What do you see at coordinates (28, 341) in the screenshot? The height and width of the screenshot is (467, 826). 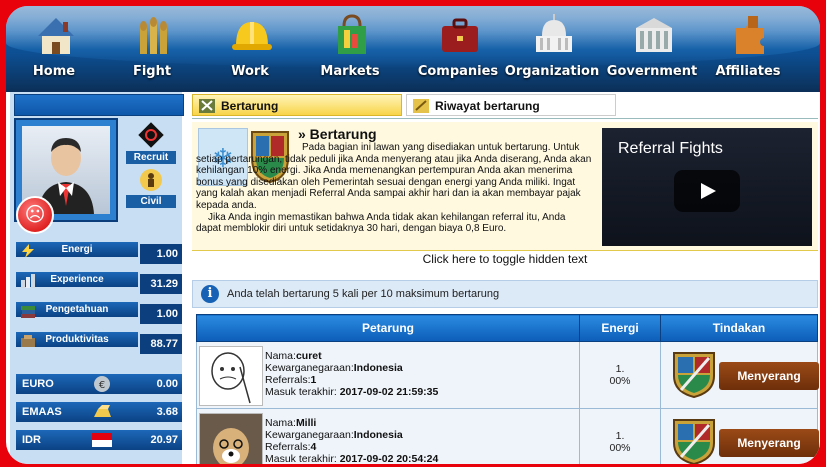 I see `productivity-icon` at bounding box center [28, 341].